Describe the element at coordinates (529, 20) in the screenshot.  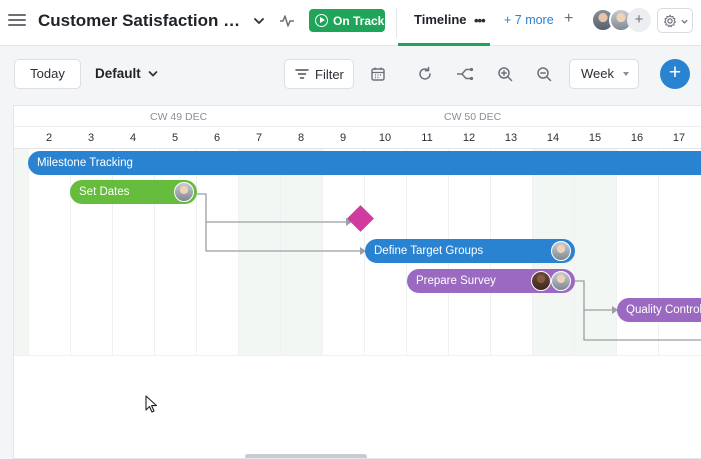
I see `more-tabs-link: + 7 more` at that location.